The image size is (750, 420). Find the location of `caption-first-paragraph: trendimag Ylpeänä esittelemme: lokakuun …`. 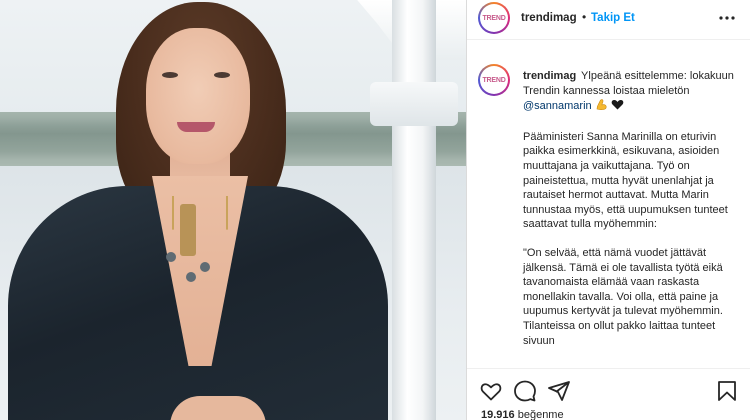

caption-first-paragraph: trendimag Ylpeänä esittelemme: lokakuun … is located at coordinates (634, 92).